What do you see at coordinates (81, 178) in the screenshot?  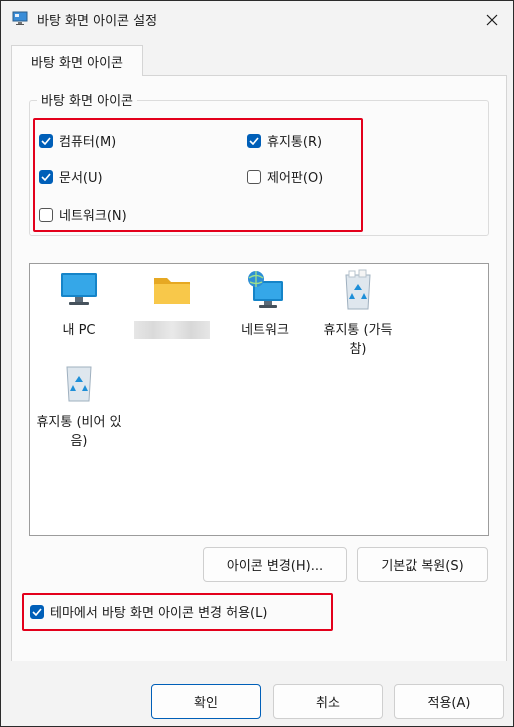 I see `checkbox-label: 문서(U)` at bounding box center [81, 178].